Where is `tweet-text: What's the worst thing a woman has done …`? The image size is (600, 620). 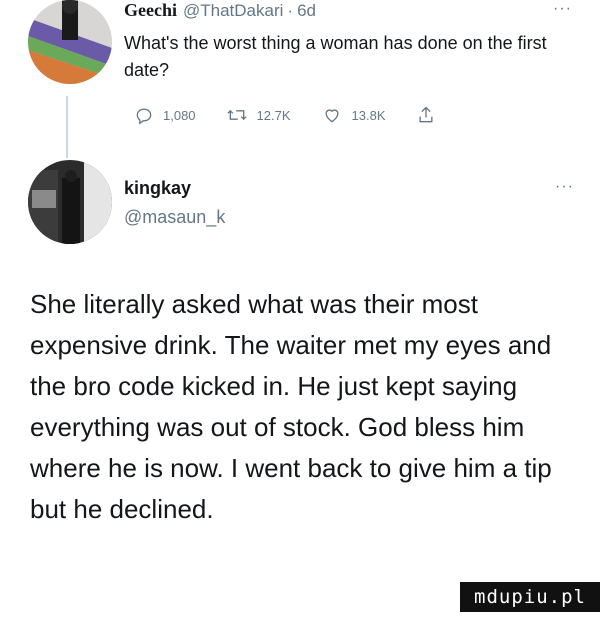
tweet-text: What's the worst thing a woman has done … is located at coordinates (335, 56).